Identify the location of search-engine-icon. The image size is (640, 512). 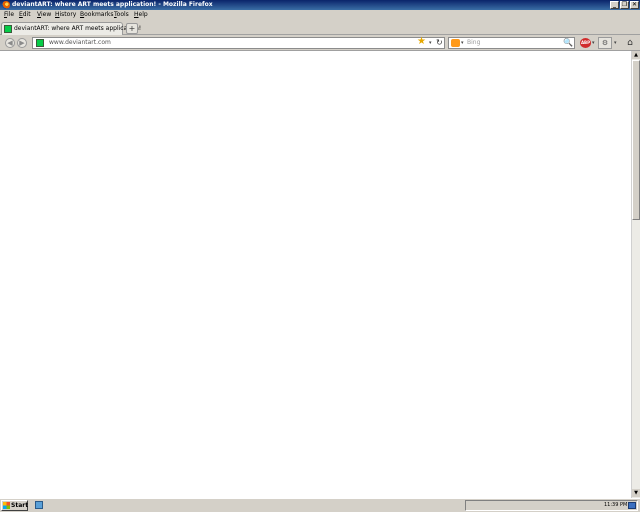
(455, 43).